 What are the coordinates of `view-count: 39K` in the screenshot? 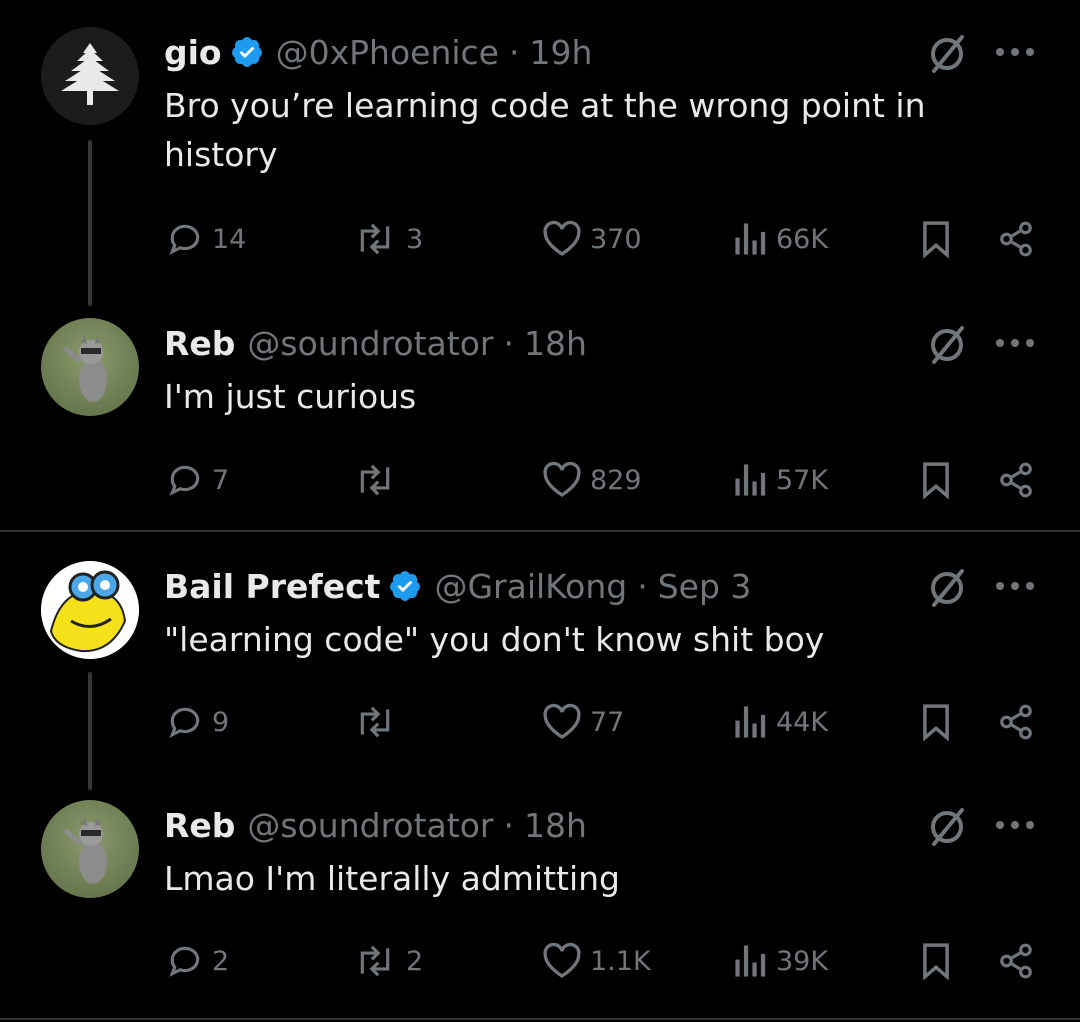 It's located at (802, 961).